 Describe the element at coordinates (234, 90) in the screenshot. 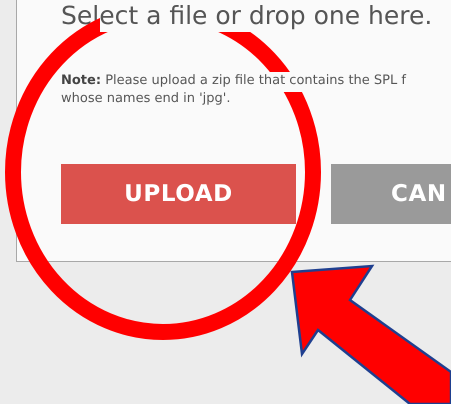

I see `upload-note: Note: Please upload a zip file that contains the SPL f whose names end in 'jpg'.` at that location.